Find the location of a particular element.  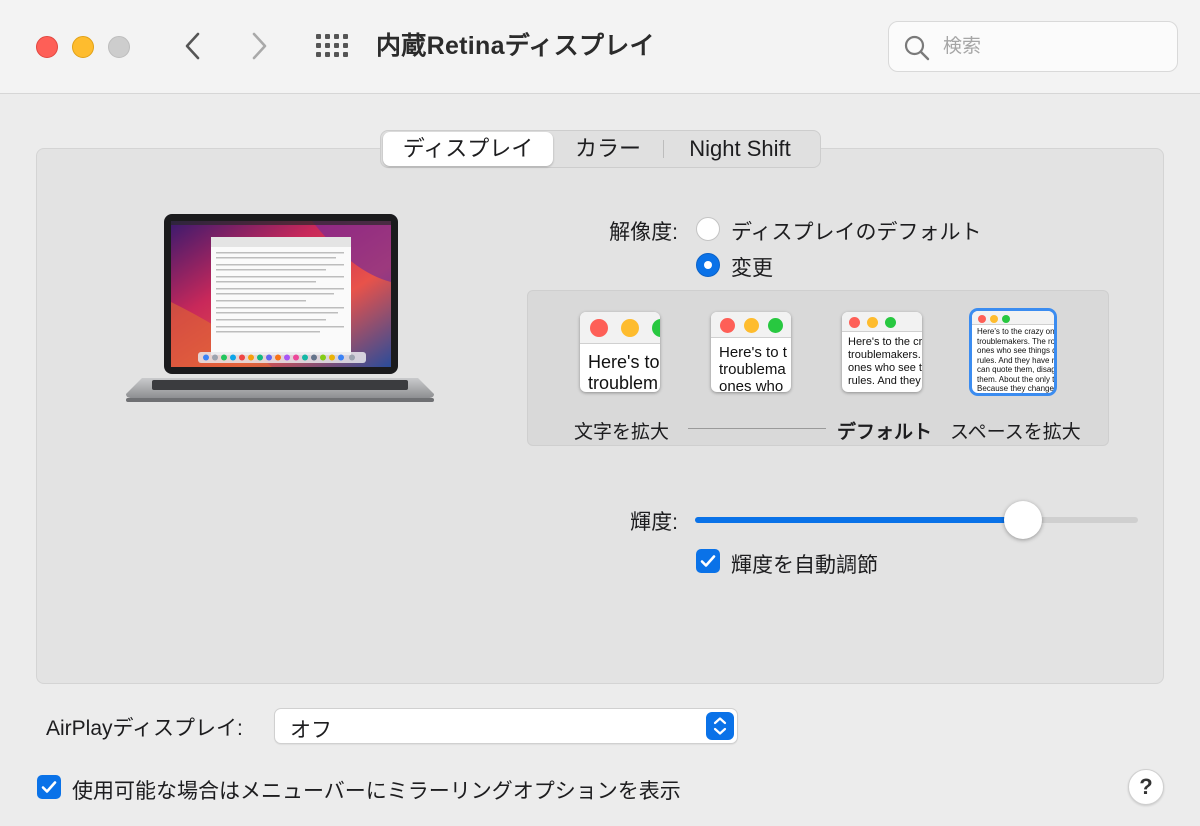

show-mirroring-checkbox is located at coordinates (49, 787).